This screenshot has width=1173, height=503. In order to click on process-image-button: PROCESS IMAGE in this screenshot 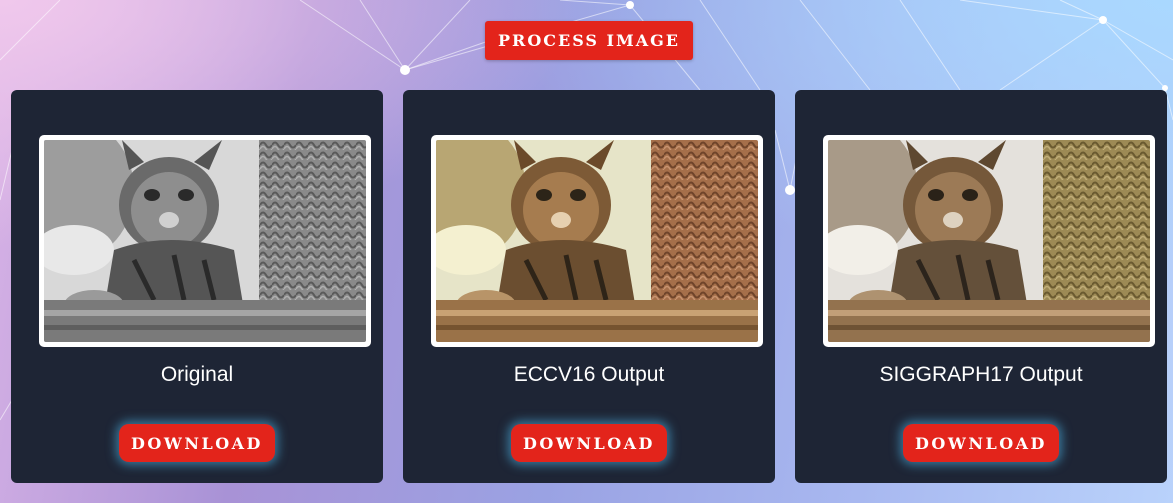, I will do `click(589, 40)`.